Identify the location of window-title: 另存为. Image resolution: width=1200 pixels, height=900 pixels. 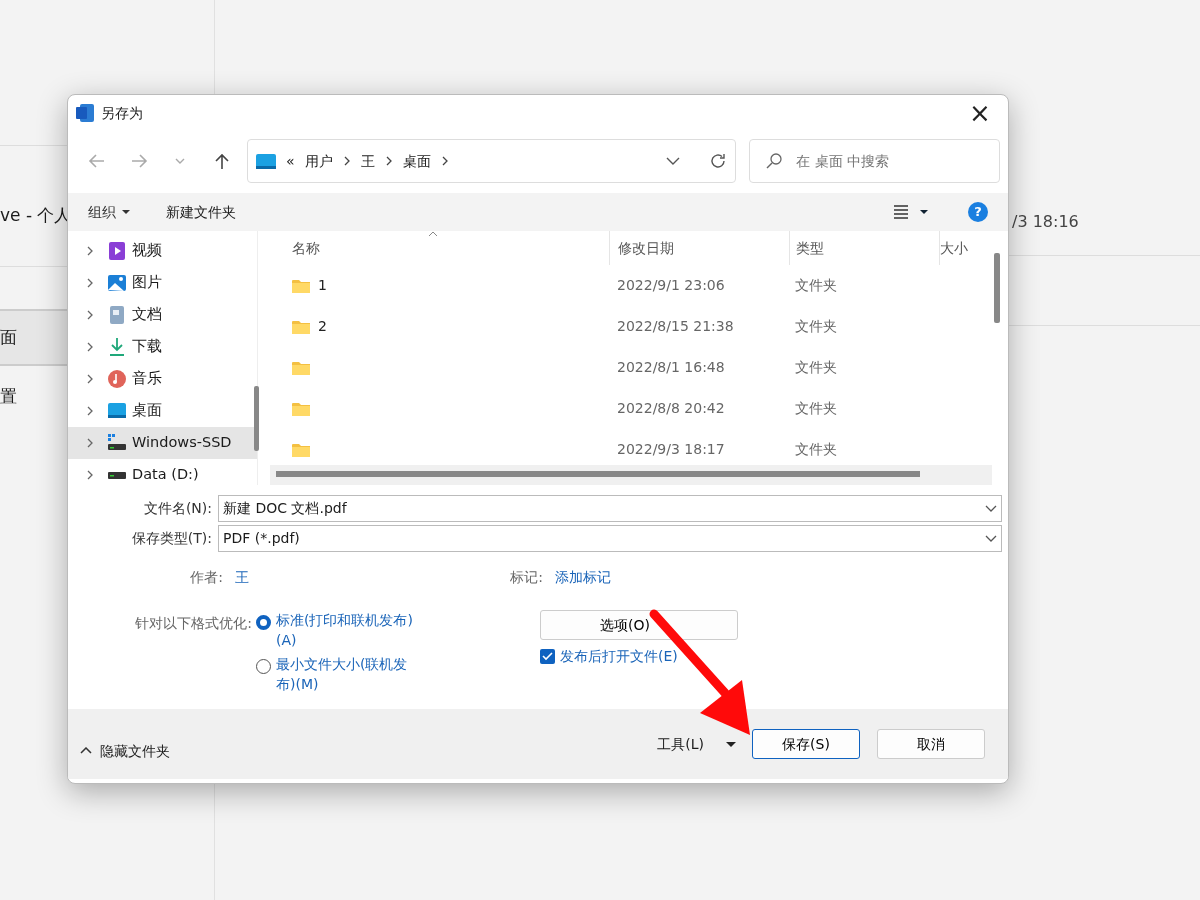
(122, 113).